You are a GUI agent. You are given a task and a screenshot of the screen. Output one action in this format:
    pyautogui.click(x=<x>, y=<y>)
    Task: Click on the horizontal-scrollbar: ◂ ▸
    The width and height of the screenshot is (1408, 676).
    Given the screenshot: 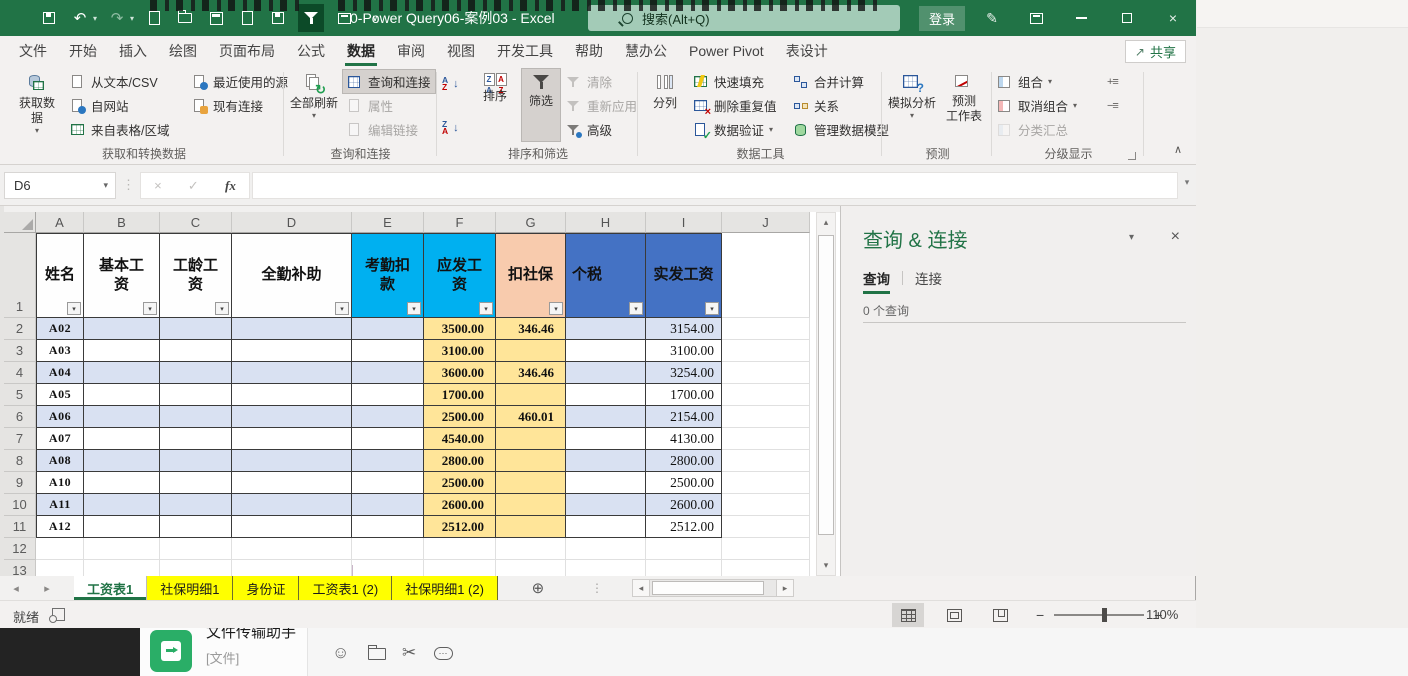 What is the action you would take?
    pyautogui.click(x=713, y=588)
    